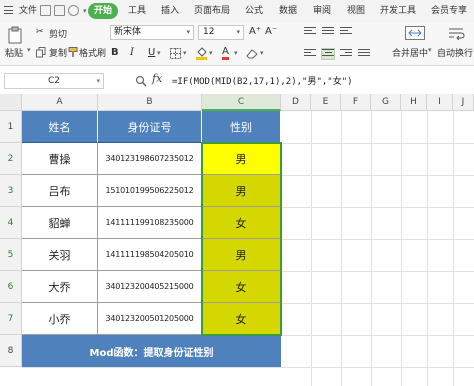 Image resolution: width=474 pixels, height=386 pixels. I want to click on merge-center-icon, so click(415, 33).